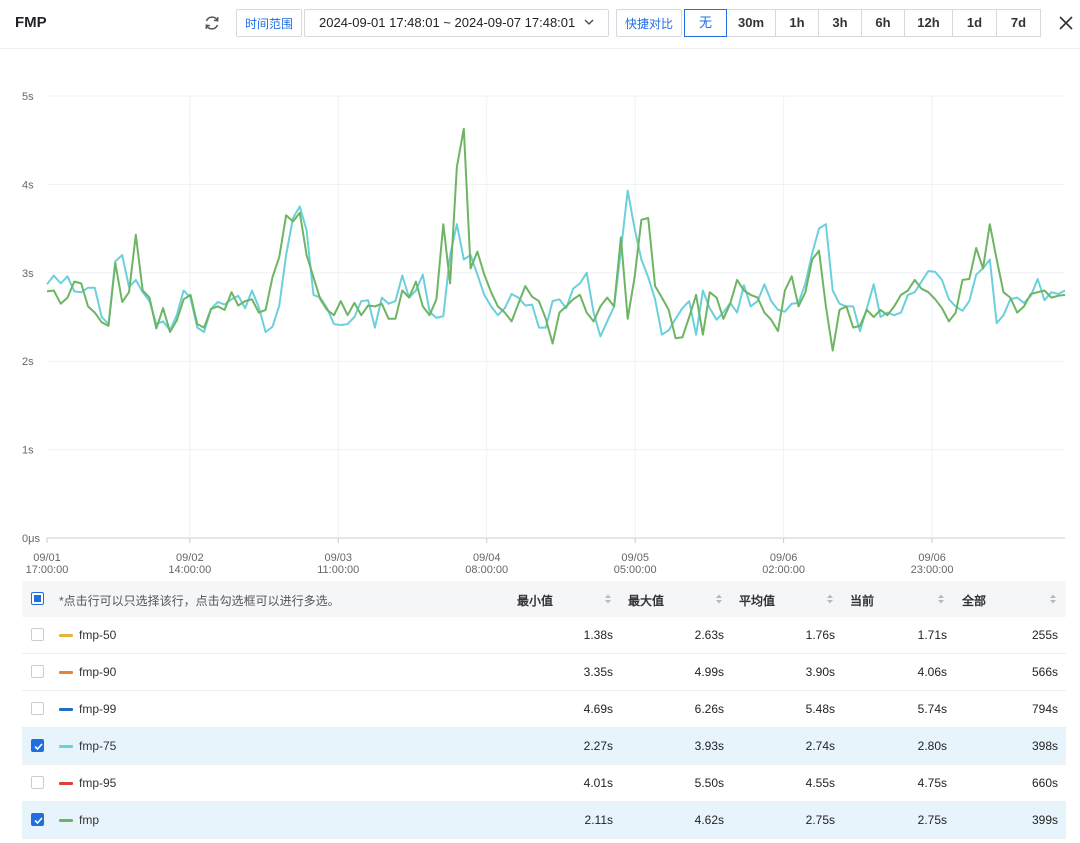 This screenshot has width=1080, height=843. What do you see at coordinates (862, 600) in the screenshot?
I see `column-header-4: 当前` at bounding box center [862, 600].